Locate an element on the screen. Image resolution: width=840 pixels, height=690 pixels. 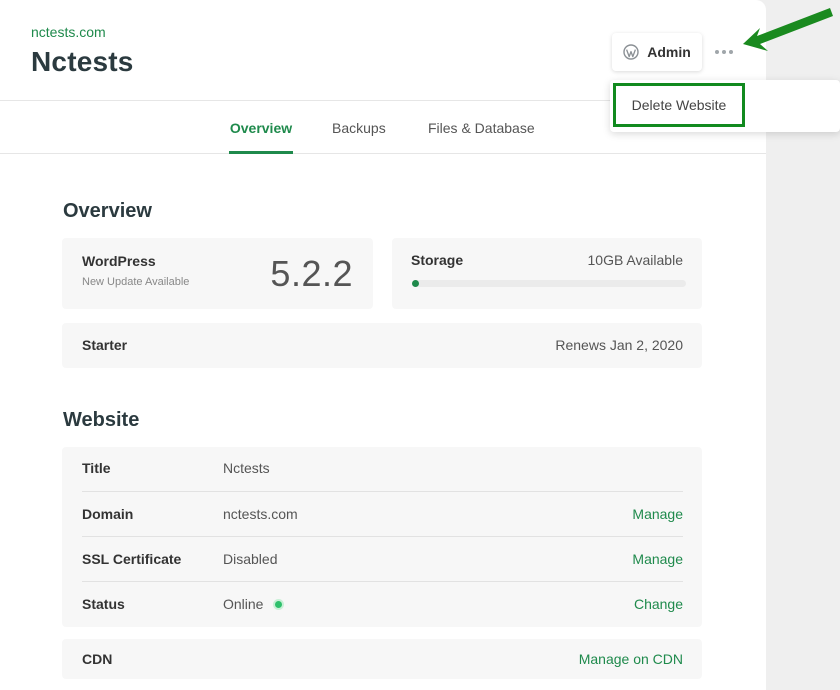
website-heading: Website is located at coordinates (101, 420).